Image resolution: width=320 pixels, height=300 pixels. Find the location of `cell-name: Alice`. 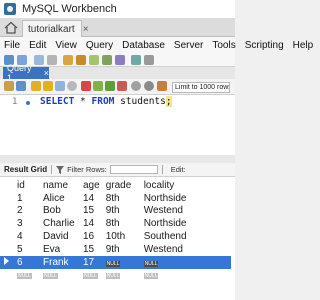

cell-name: Alice is located at coordinates (60, 198).